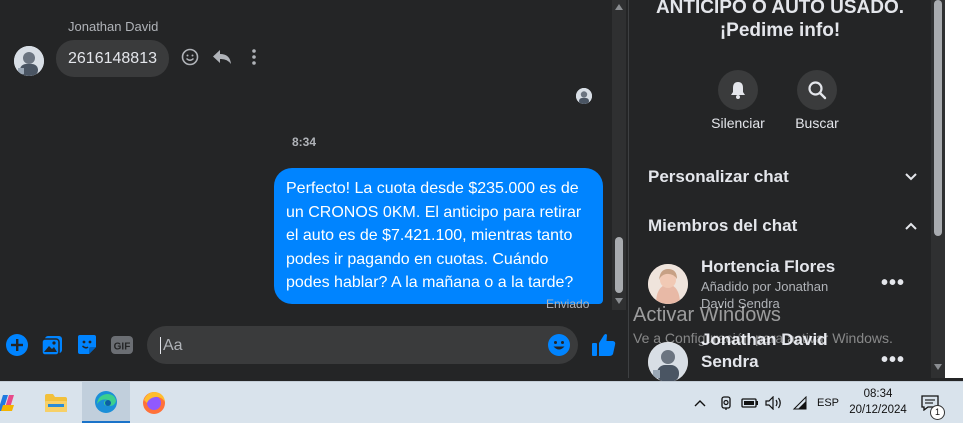 This screenshot has height=423, width=963. I want to click on clock-date: 20/12/2024, so click(878, 410).